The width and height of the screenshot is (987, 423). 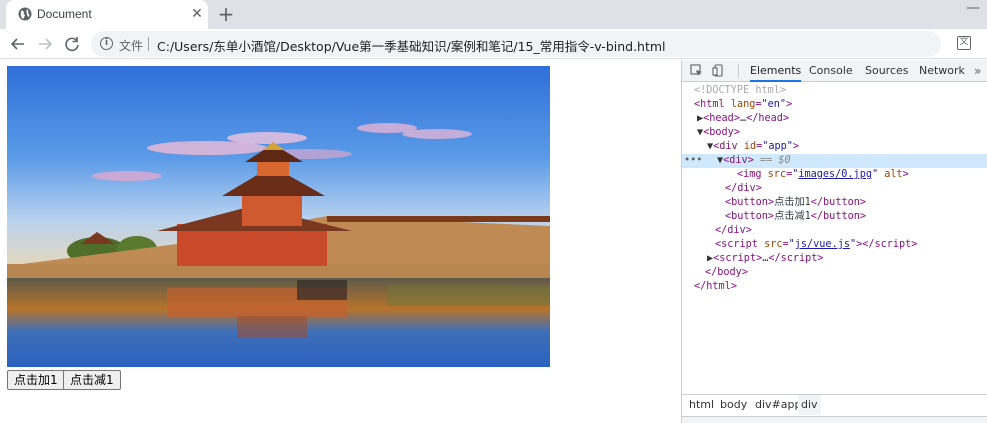 What do you see at coordinates (834, 91) in the screenshot?
I see `dom-node-doctype: <!DOCTYPE html>` at bounding box center [834, 91].